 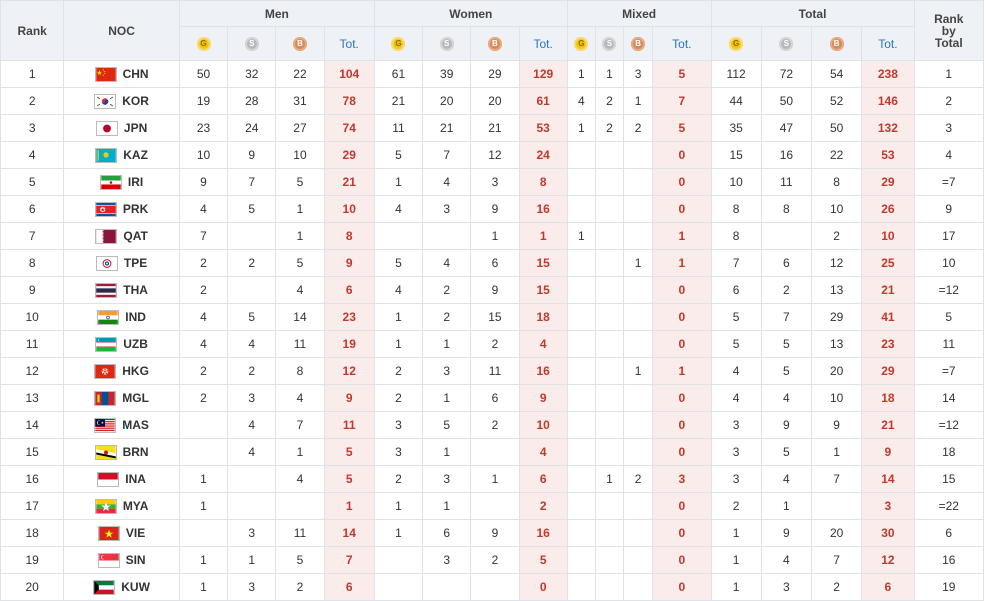 What do you see at coordinates (638, 452) in the screenshot?
I see `mixed-bronze-cell` at bounding box center [638, 452].